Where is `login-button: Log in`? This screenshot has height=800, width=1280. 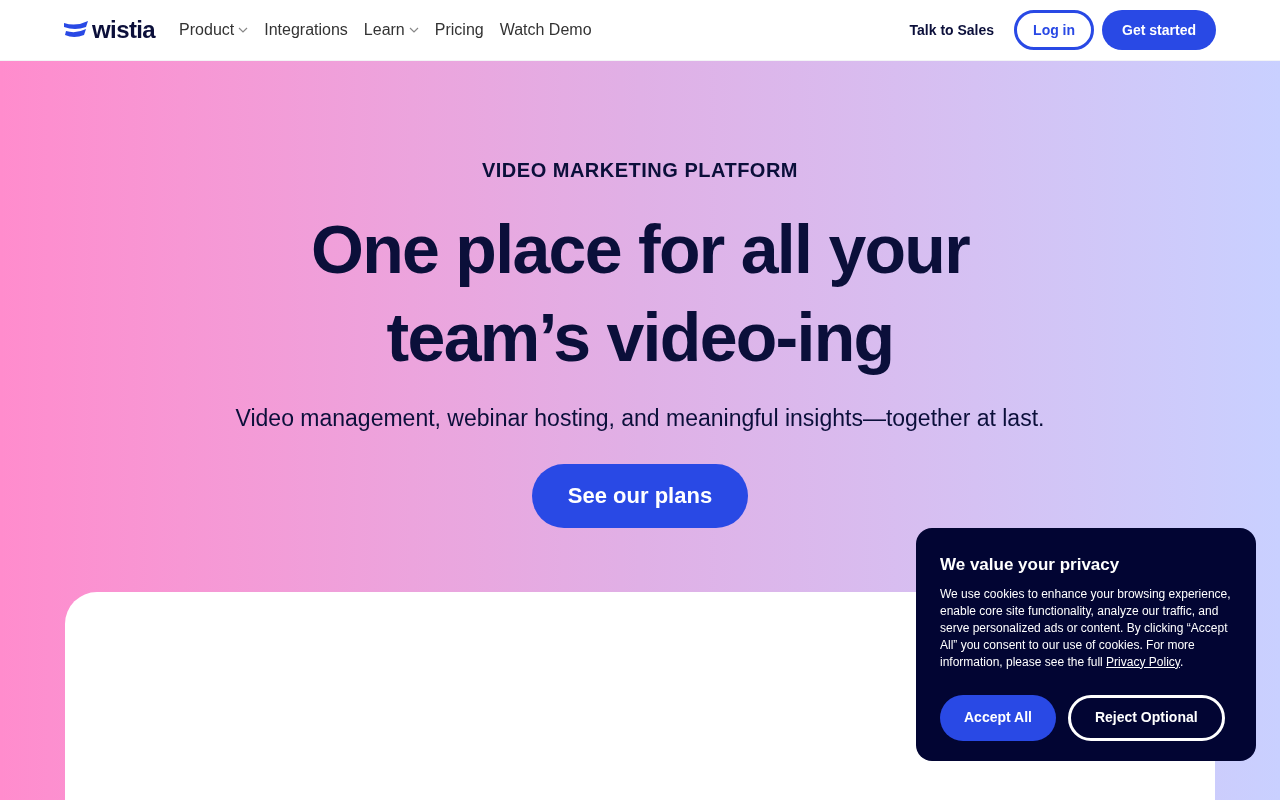 login-button: Log in is located at coordinates (1054, 30).